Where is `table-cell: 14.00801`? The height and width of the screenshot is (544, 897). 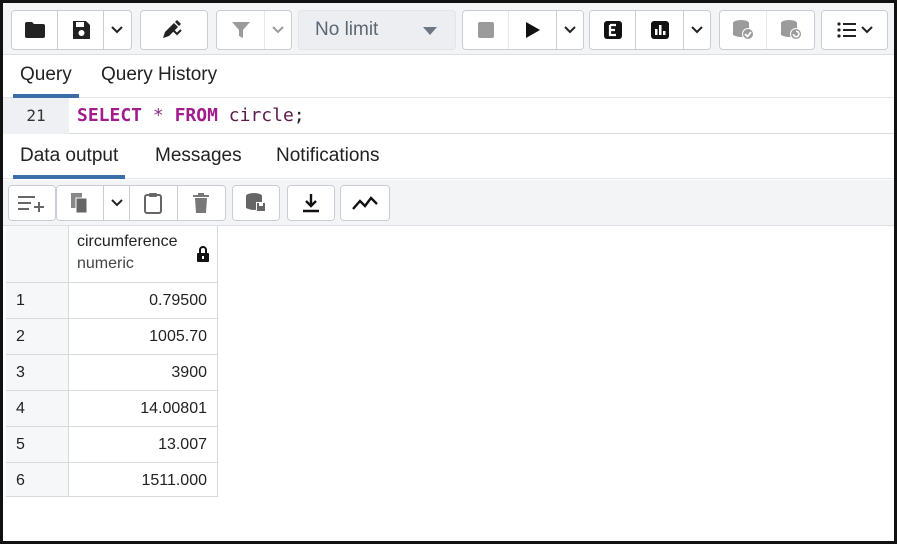 table-cell: 14.00801 is located at coordinates (143, 409).